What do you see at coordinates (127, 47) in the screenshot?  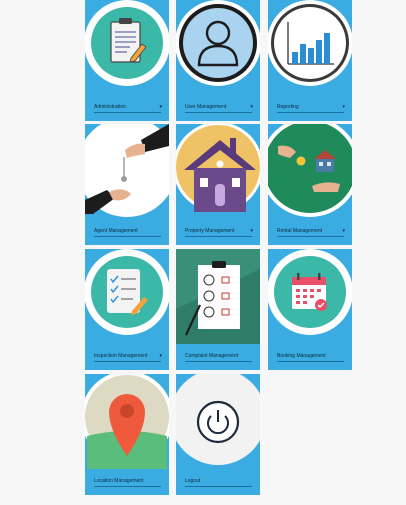 I see `clipboard-icon` at bounding box center [127, 47].